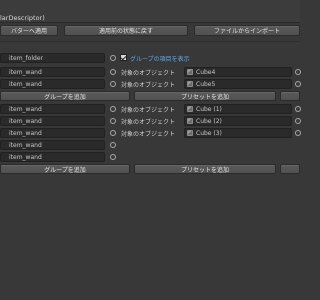 The height and width of the screenshot is (300, 320). Describe the element at coordinates (29, 30) in the screenshot. I see `apply-to-avatar-button: バターへ適用` at that location.